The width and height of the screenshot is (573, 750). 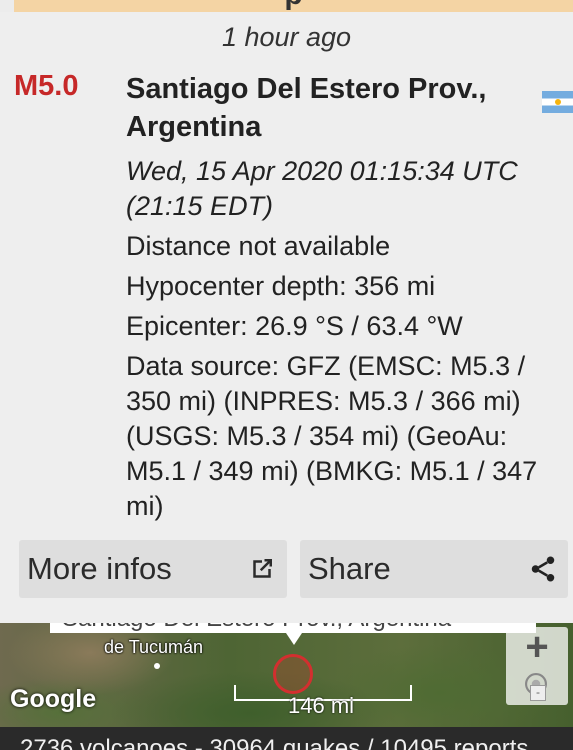 I want to click on argentina-flag-icon, so click(x=557, y=102).